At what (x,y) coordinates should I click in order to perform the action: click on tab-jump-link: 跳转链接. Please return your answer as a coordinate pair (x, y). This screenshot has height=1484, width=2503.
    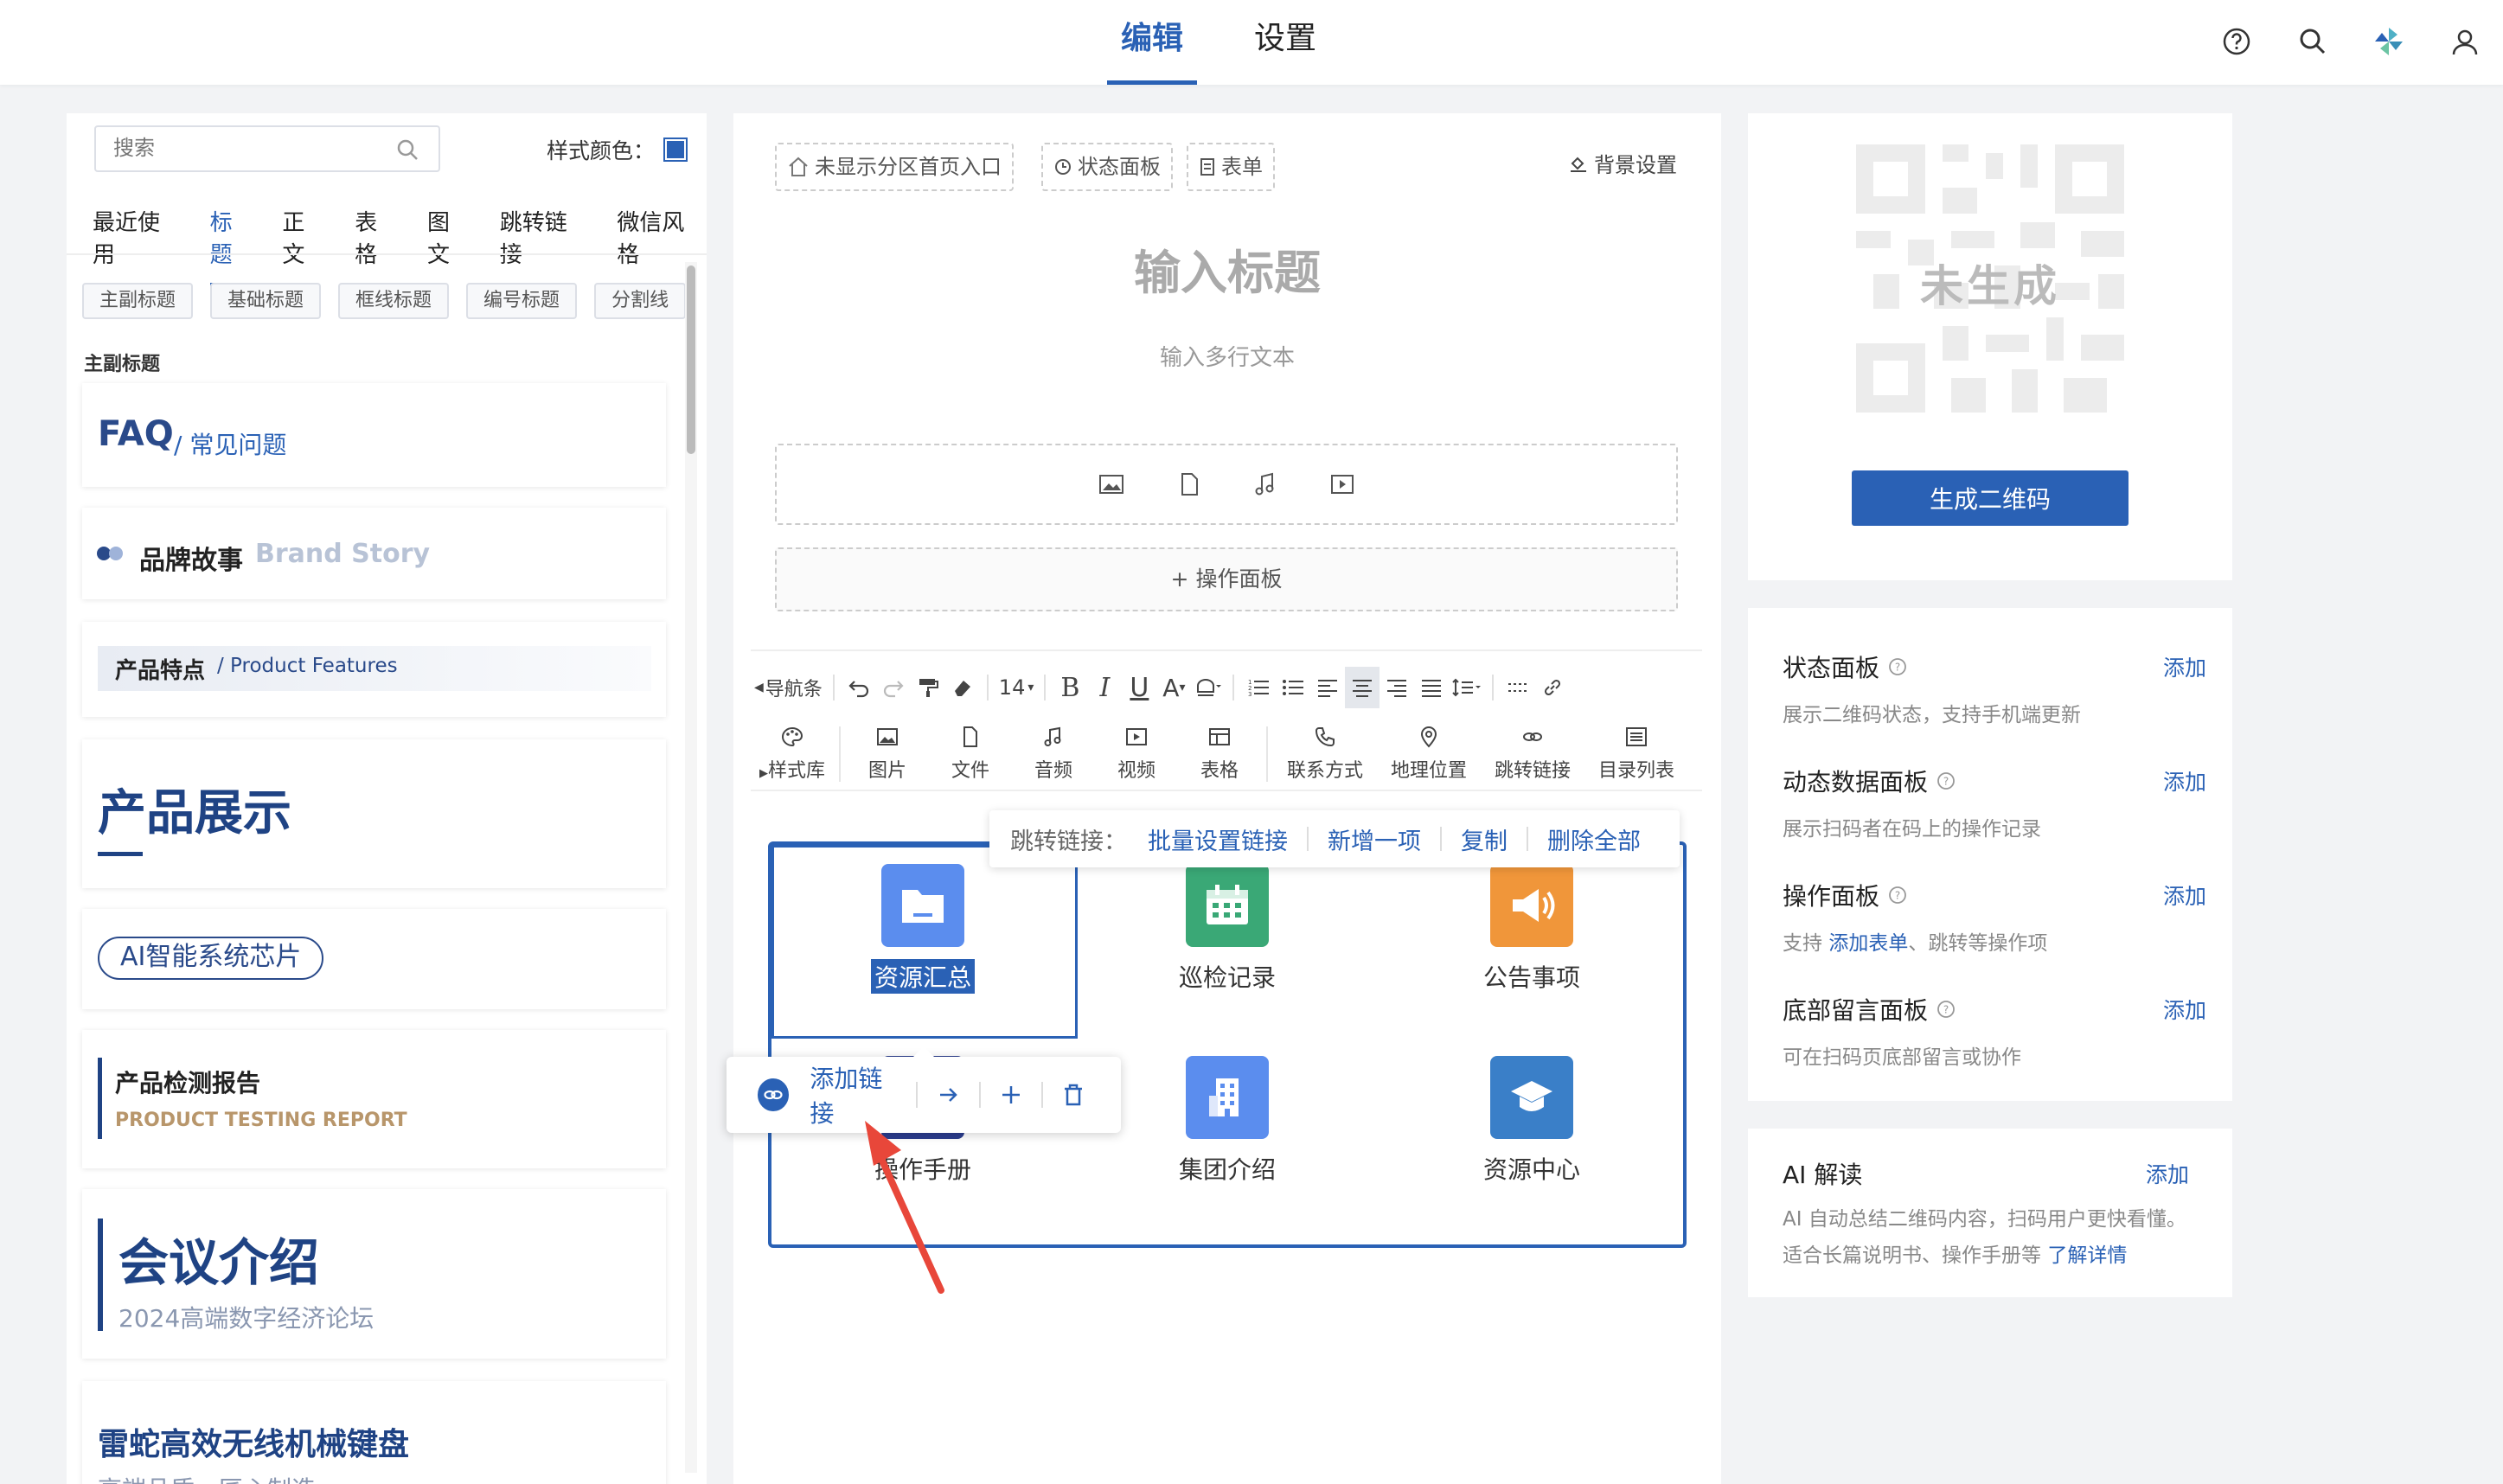
    Looking at the image, I should click on (545, 246).